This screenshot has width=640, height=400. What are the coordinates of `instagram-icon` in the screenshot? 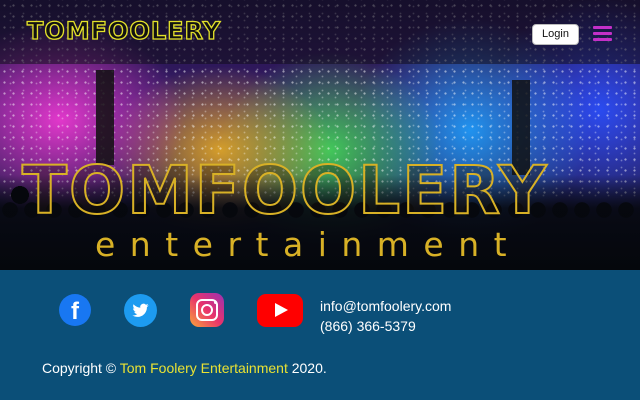 It's located at (207, 310).